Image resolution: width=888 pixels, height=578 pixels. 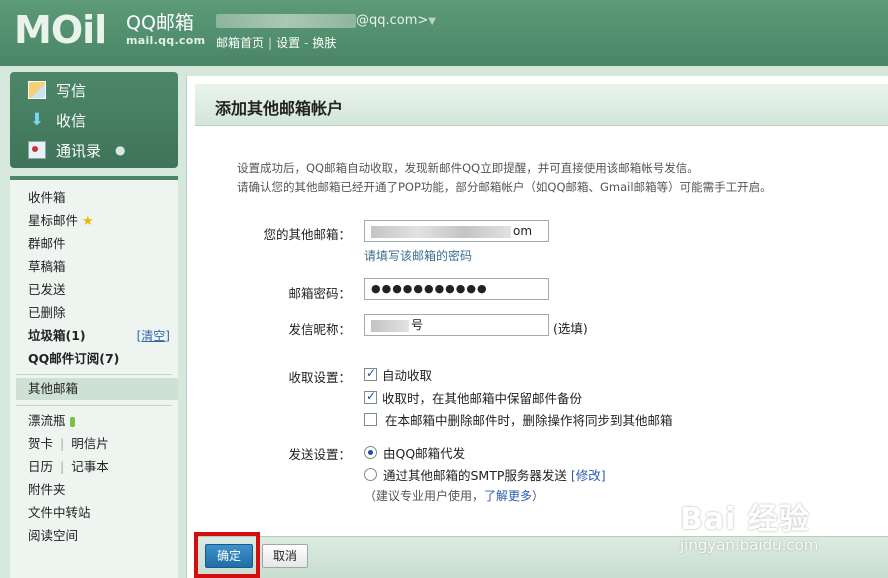 What do you see at coordinates (307, 234) in the screenshot?
I see `email-label: 您的其他邮箱：` at bounding box center [307, 234].